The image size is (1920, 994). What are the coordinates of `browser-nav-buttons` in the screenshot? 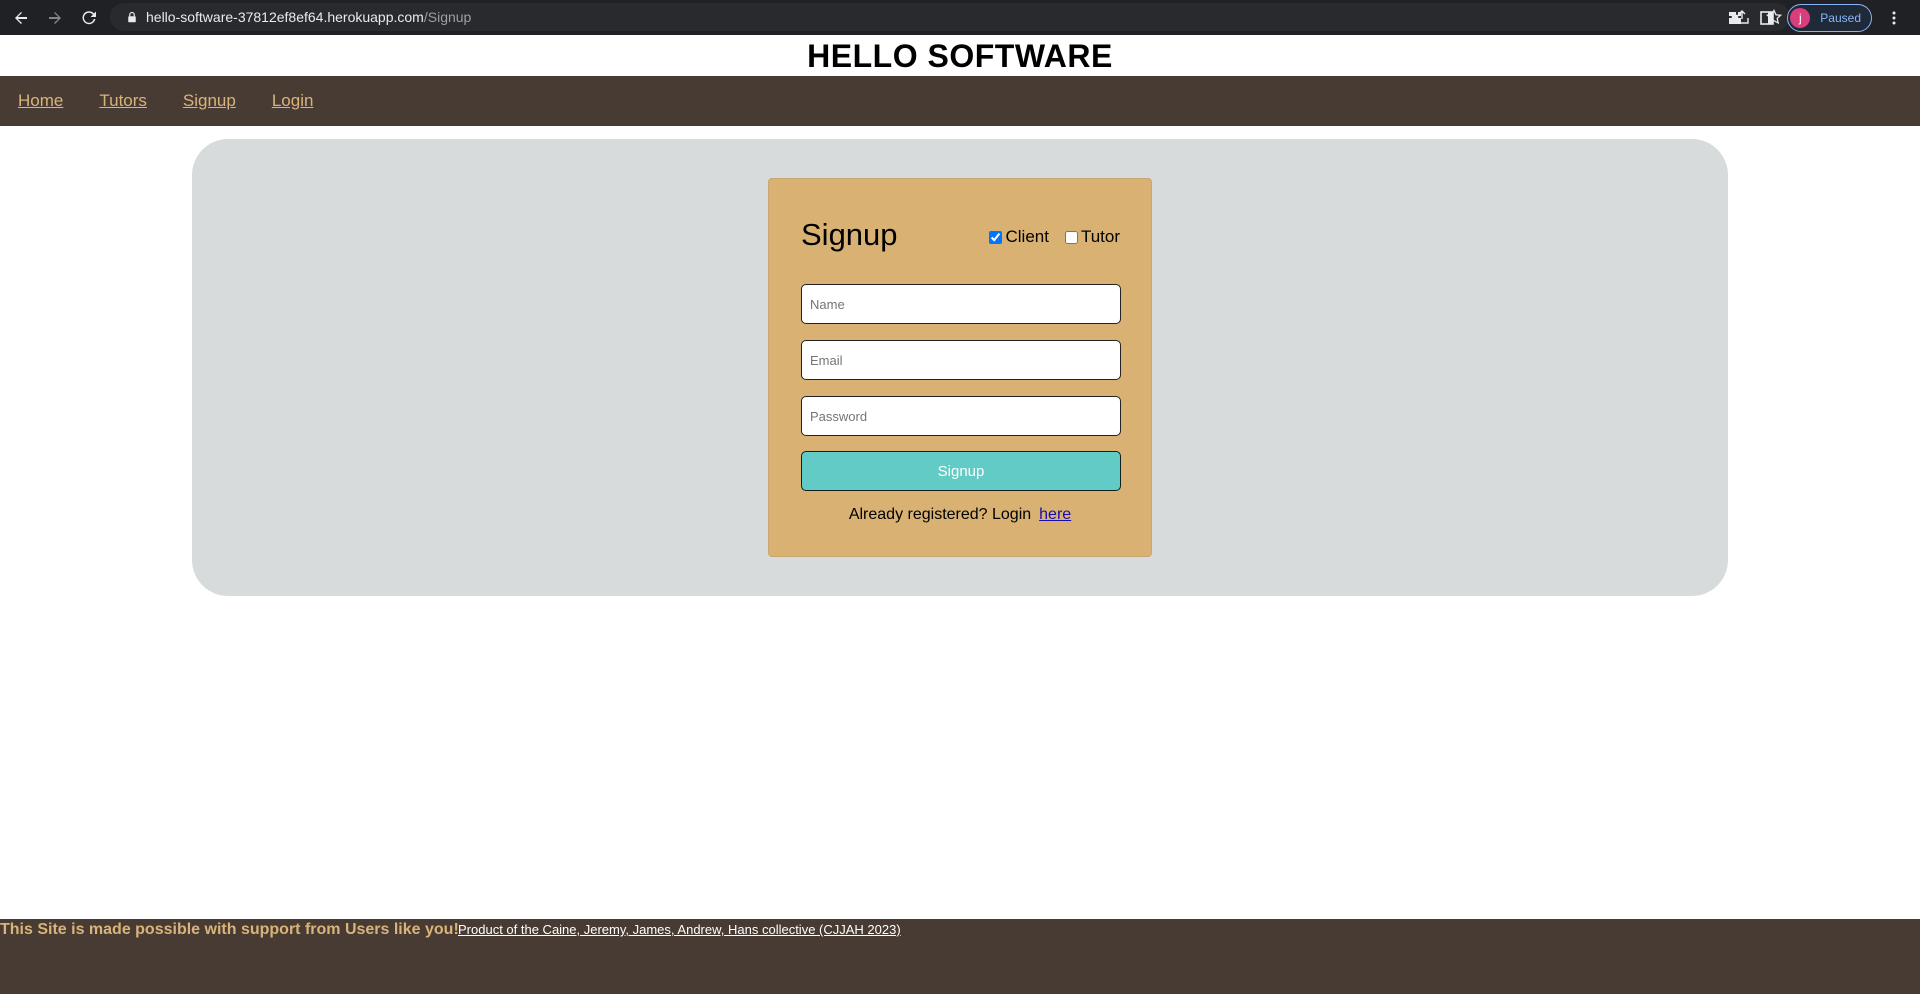 It's located at (55, 18).